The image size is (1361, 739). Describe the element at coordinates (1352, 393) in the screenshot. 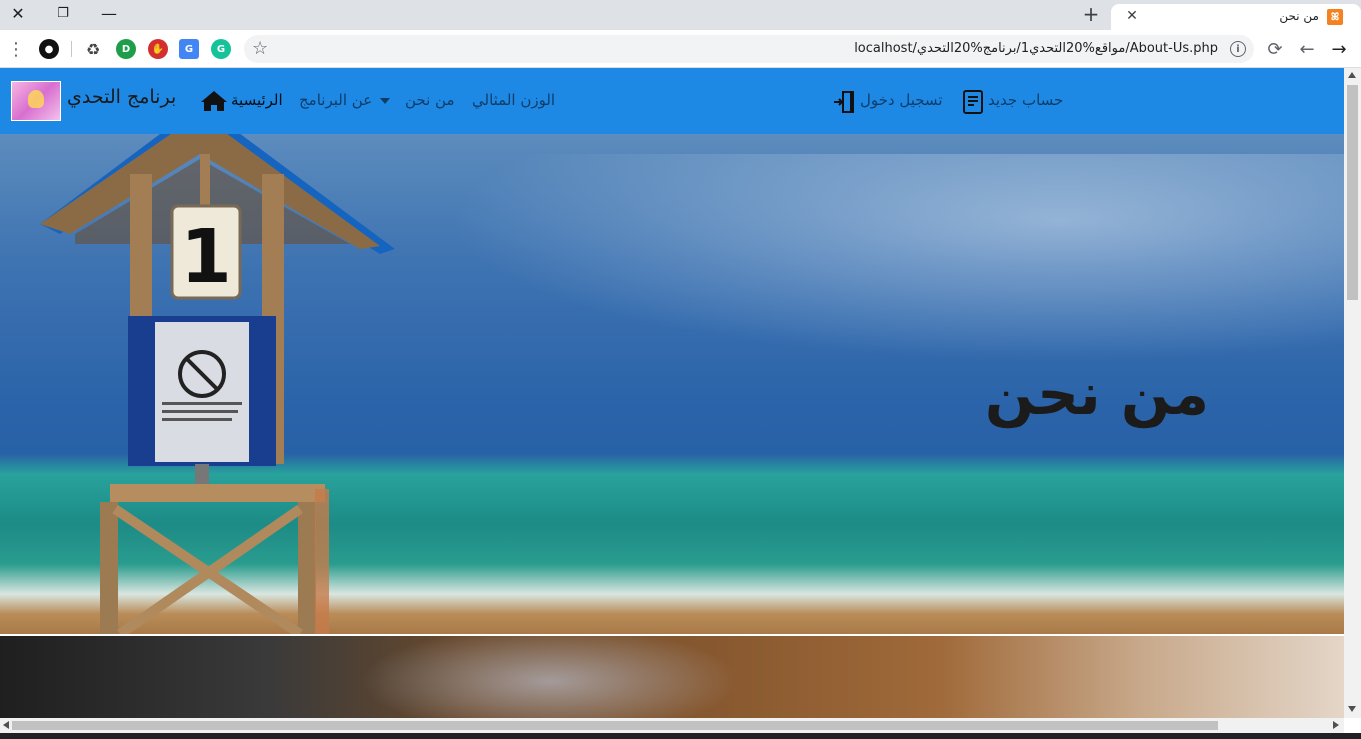

I see `vertical-scrollbar` at that location.